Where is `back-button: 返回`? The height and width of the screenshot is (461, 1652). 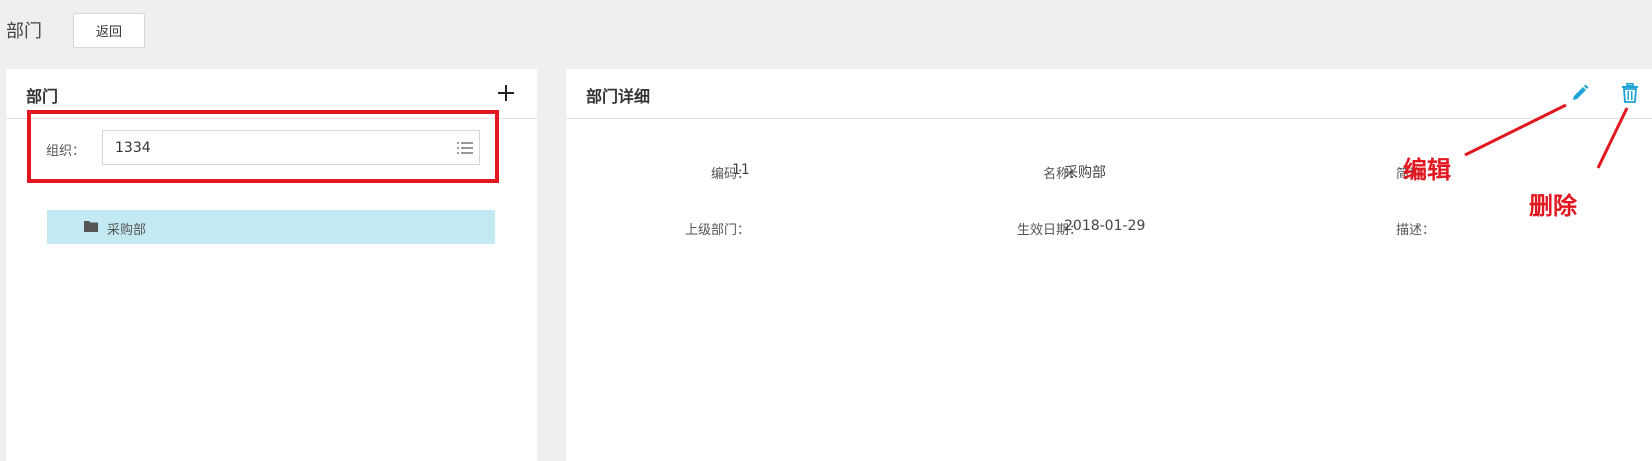 back-button: 返回 is located at coordinates (109, 30).